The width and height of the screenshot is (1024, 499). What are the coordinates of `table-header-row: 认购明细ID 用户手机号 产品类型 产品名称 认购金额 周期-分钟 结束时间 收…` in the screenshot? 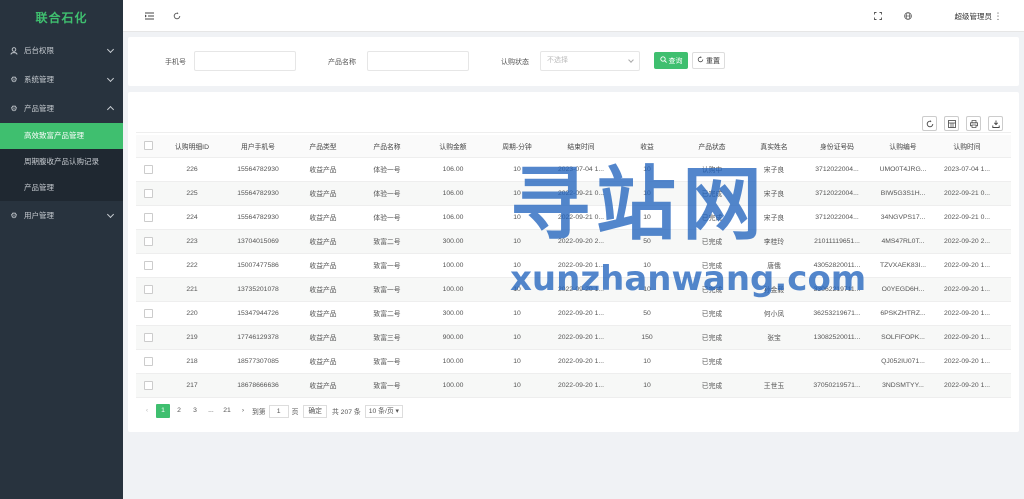 It's located at (573, 146).